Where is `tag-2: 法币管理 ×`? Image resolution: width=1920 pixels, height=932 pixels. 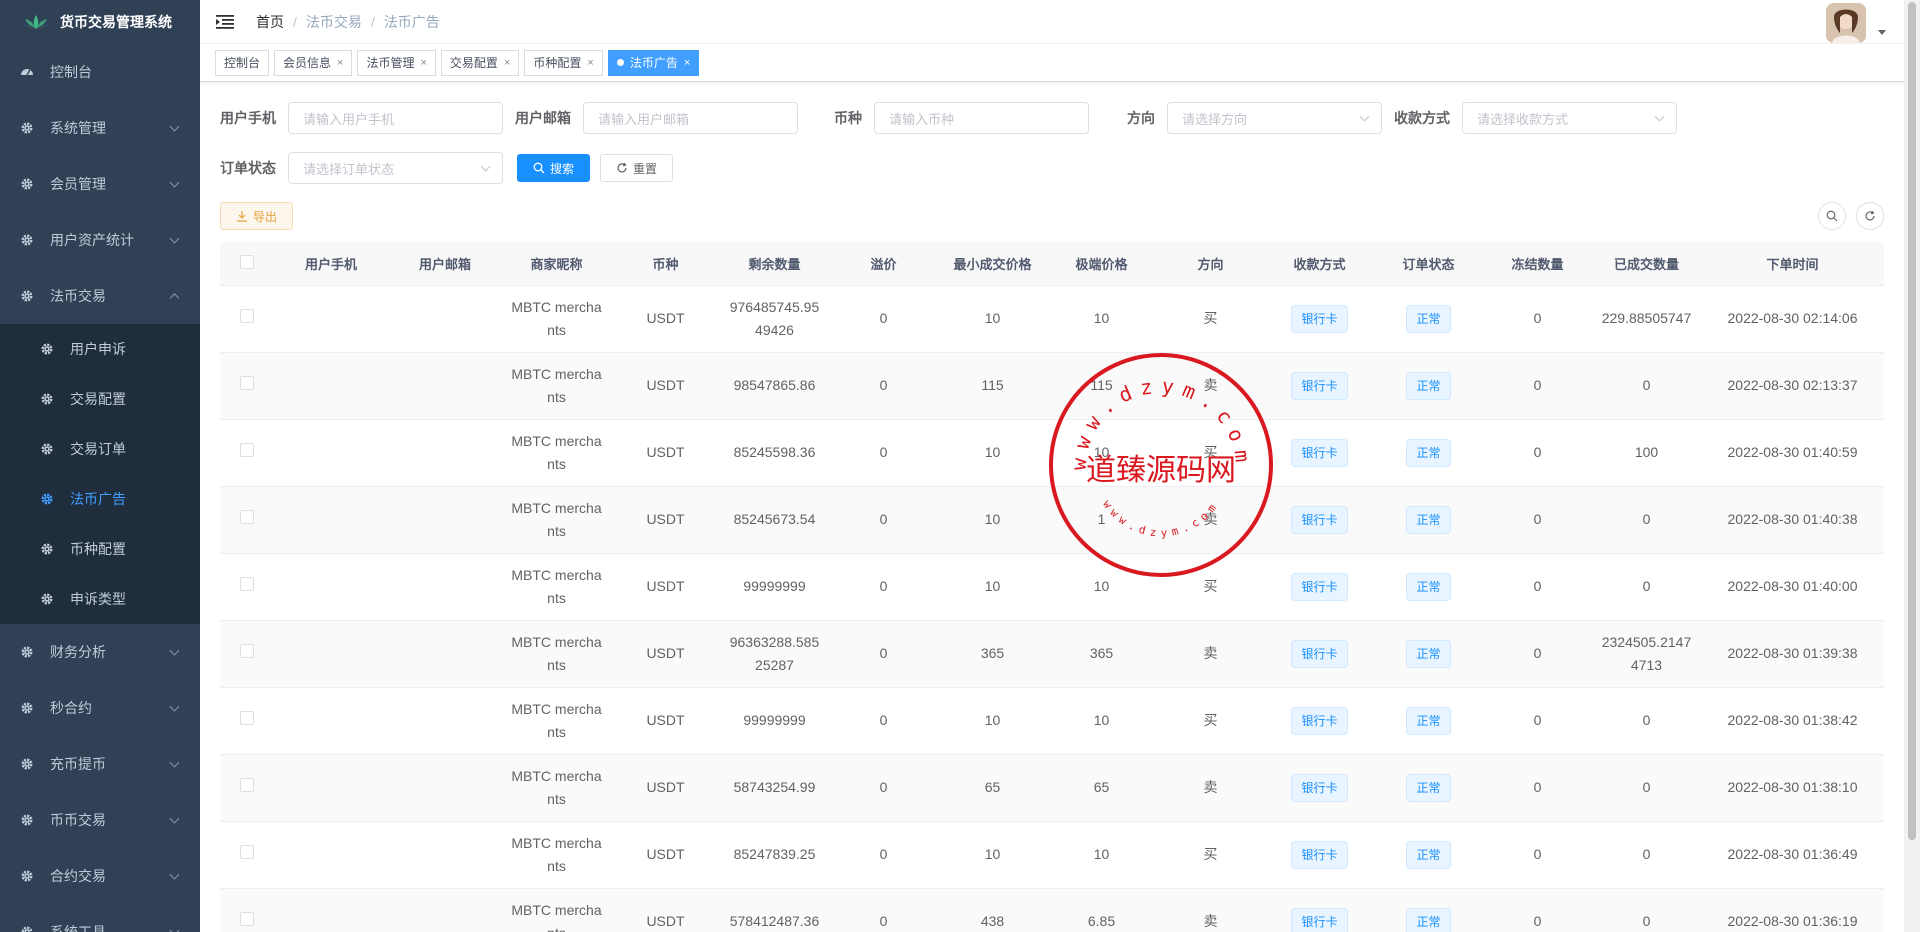
tag-2: 法币管理 × is located at coordinates (396, 62).